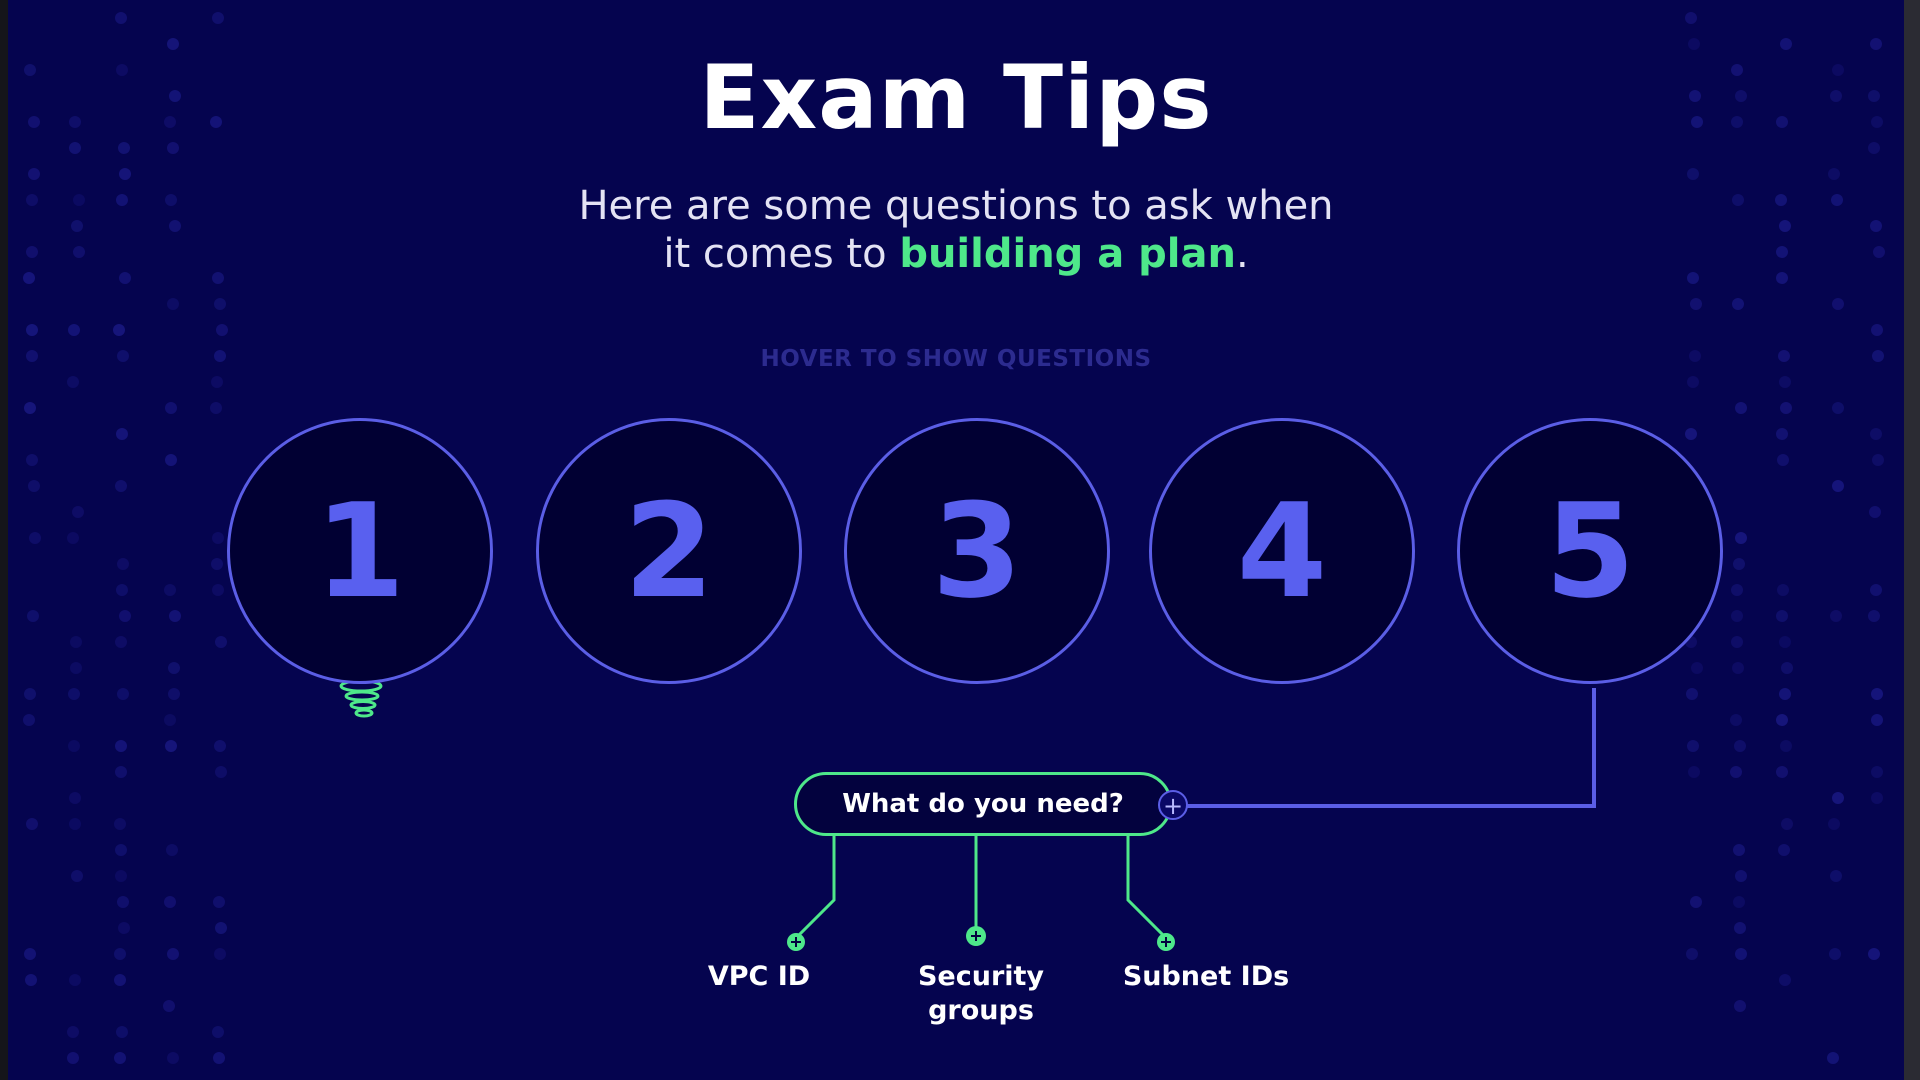  What do you see at coordinates (759, 976) in the screenshot?
I see `answer-vpc-id: VPC ID` at bounding box center [759, 976].